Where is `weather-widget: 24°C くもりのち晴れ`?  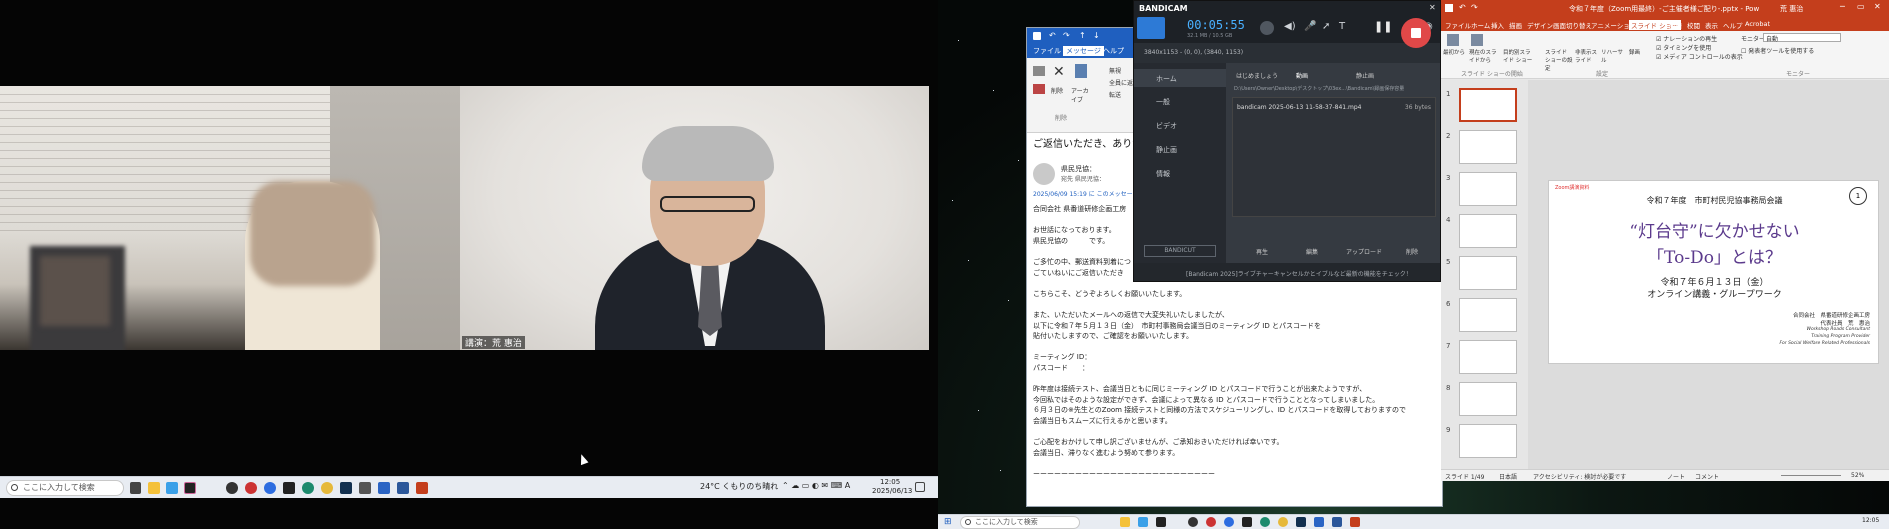
weather-widget: 24°C くもりのち晴れ is located at coordinates (739, 486).